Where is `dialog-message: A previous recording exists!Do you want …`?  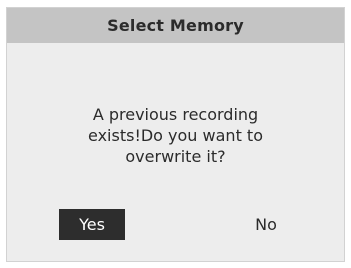
dialog-message: A previous recording exists!Do you want … is located at coordinates (175, 135).